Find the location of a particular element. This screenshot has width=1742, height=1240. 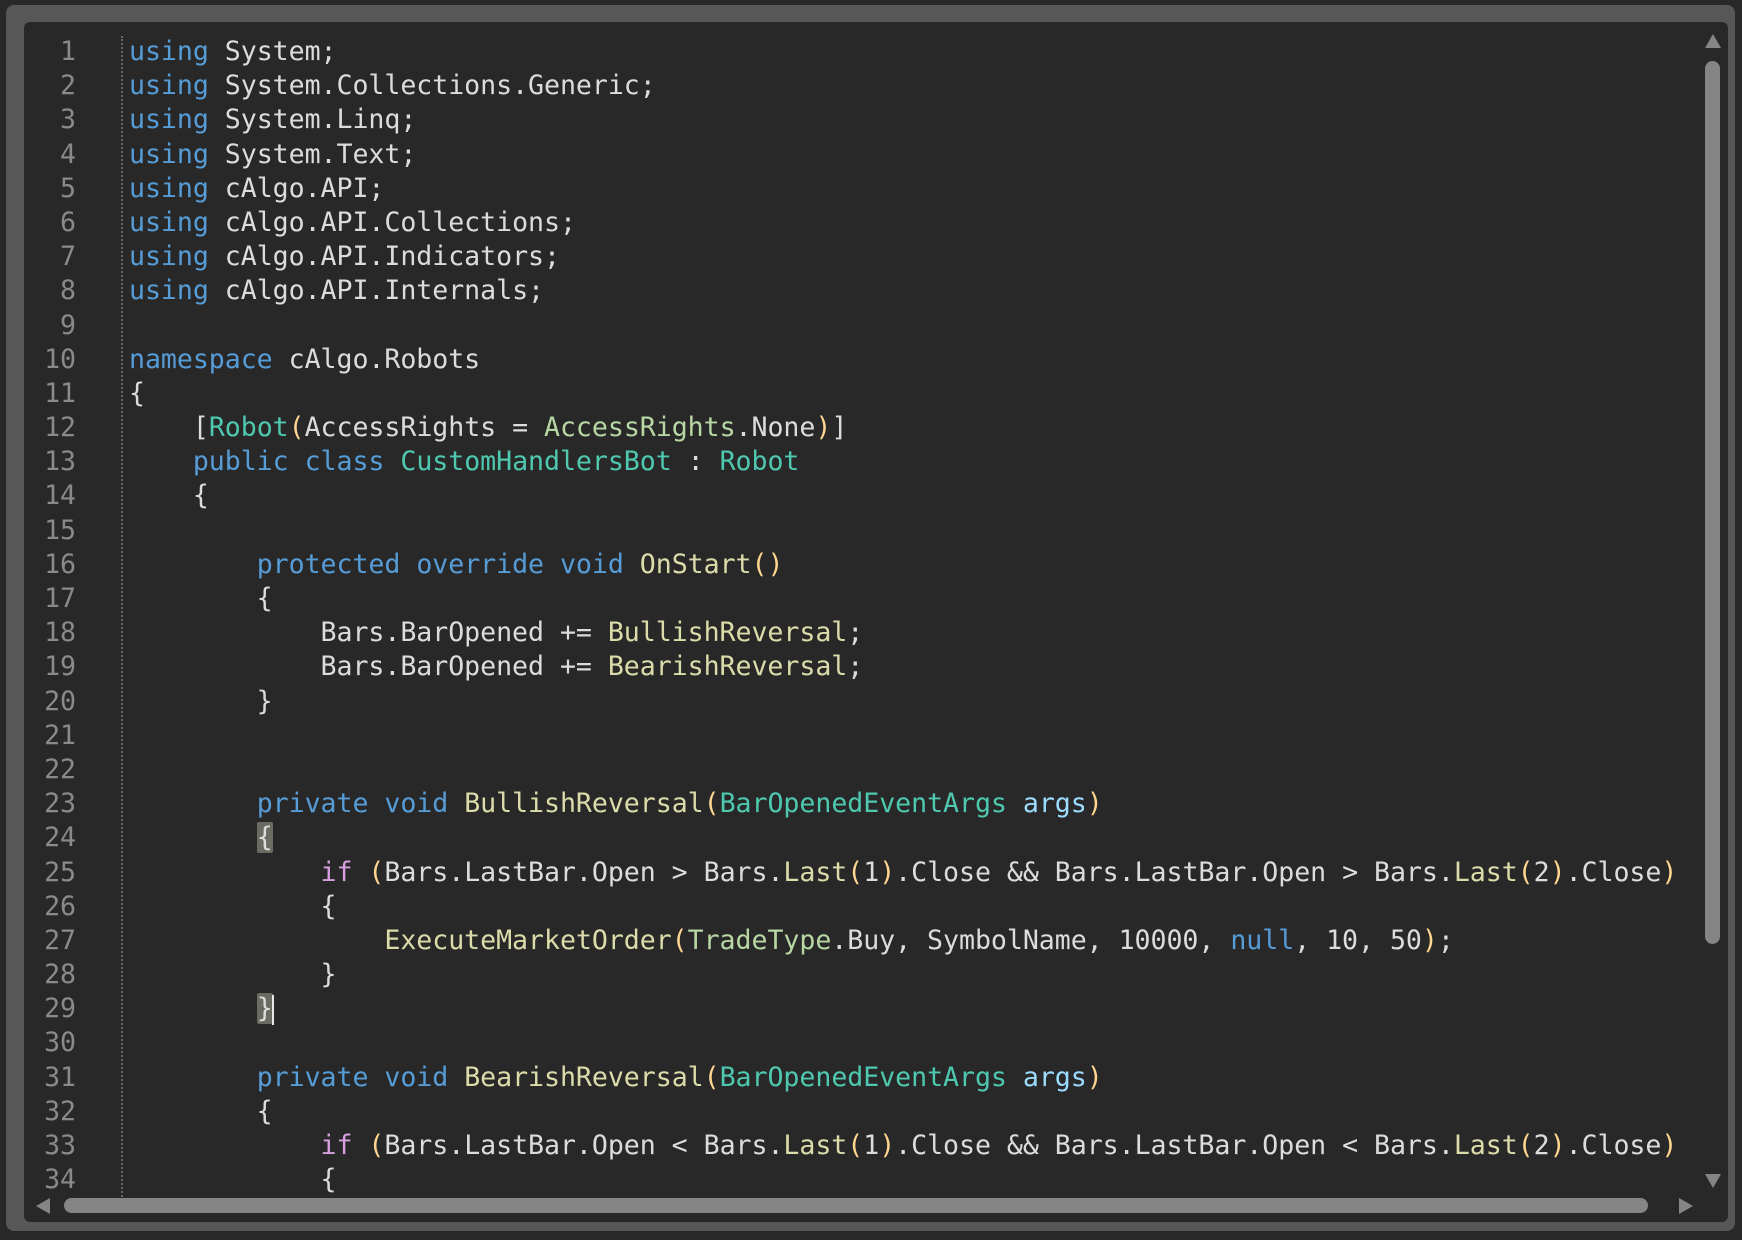

code-token: using is located at coordinates (169, 51).